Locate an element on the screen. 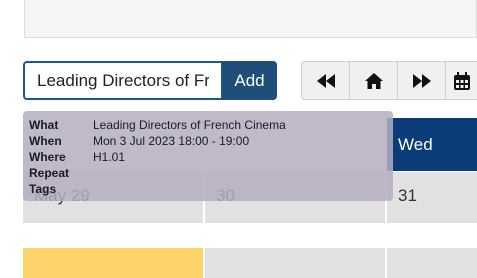 The image size is (477, 278). tooltip-row-tags: Tags is located at coordinates (208, 189).